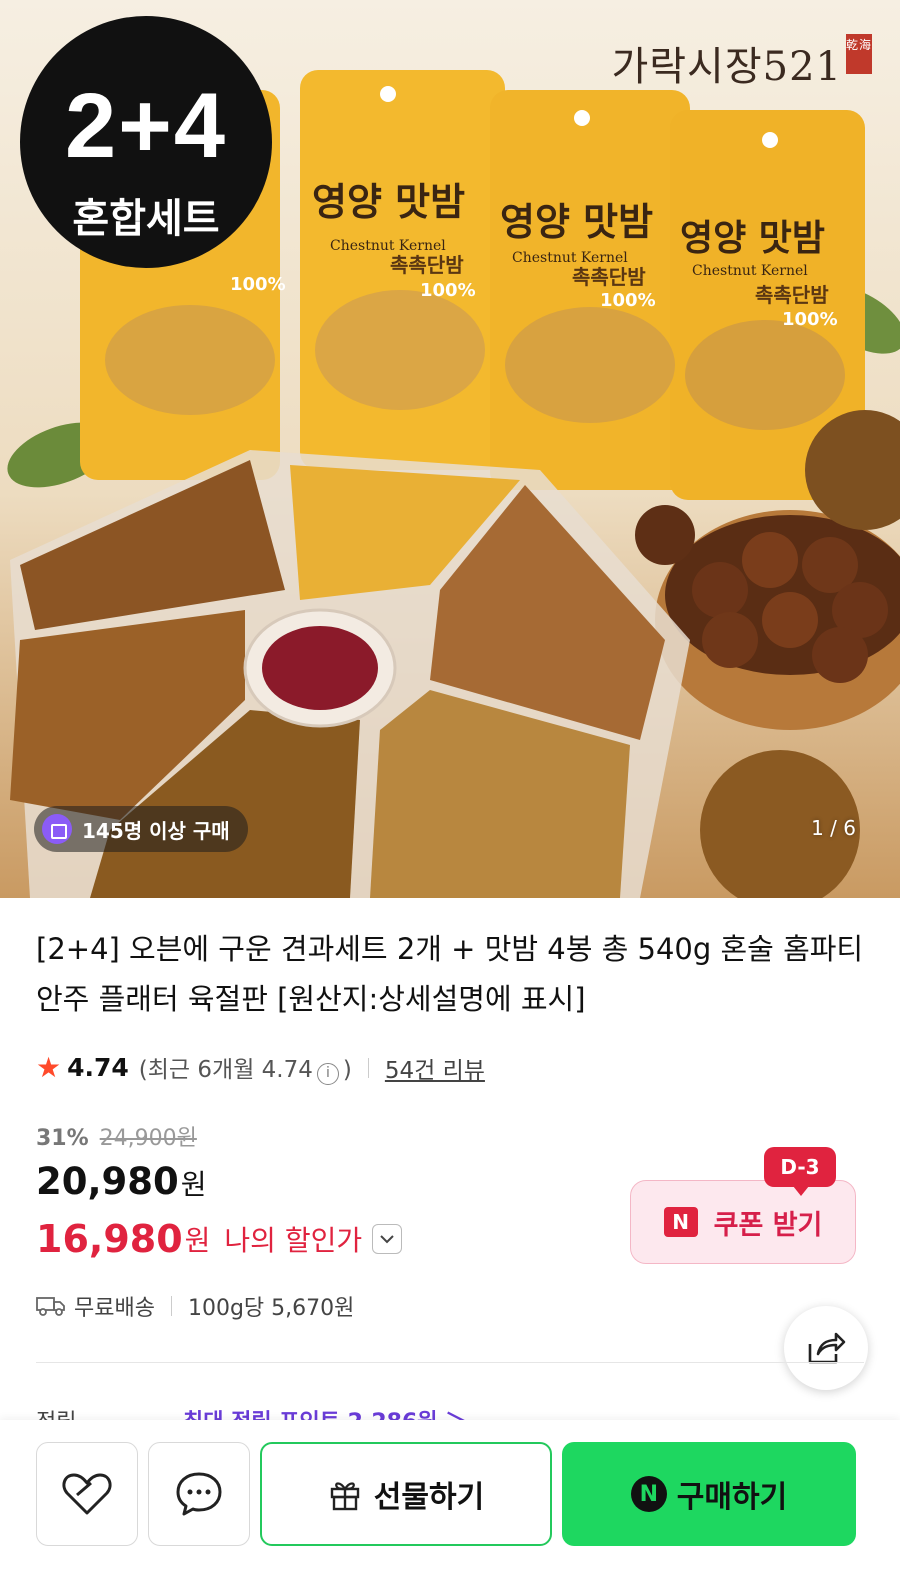 This screenshot has width=900, height=1588. What do you see at coordinates (146, 219) in the screenshot?
I see `promo-badge-small: 혼합세트` at bounding box center [146, 219].